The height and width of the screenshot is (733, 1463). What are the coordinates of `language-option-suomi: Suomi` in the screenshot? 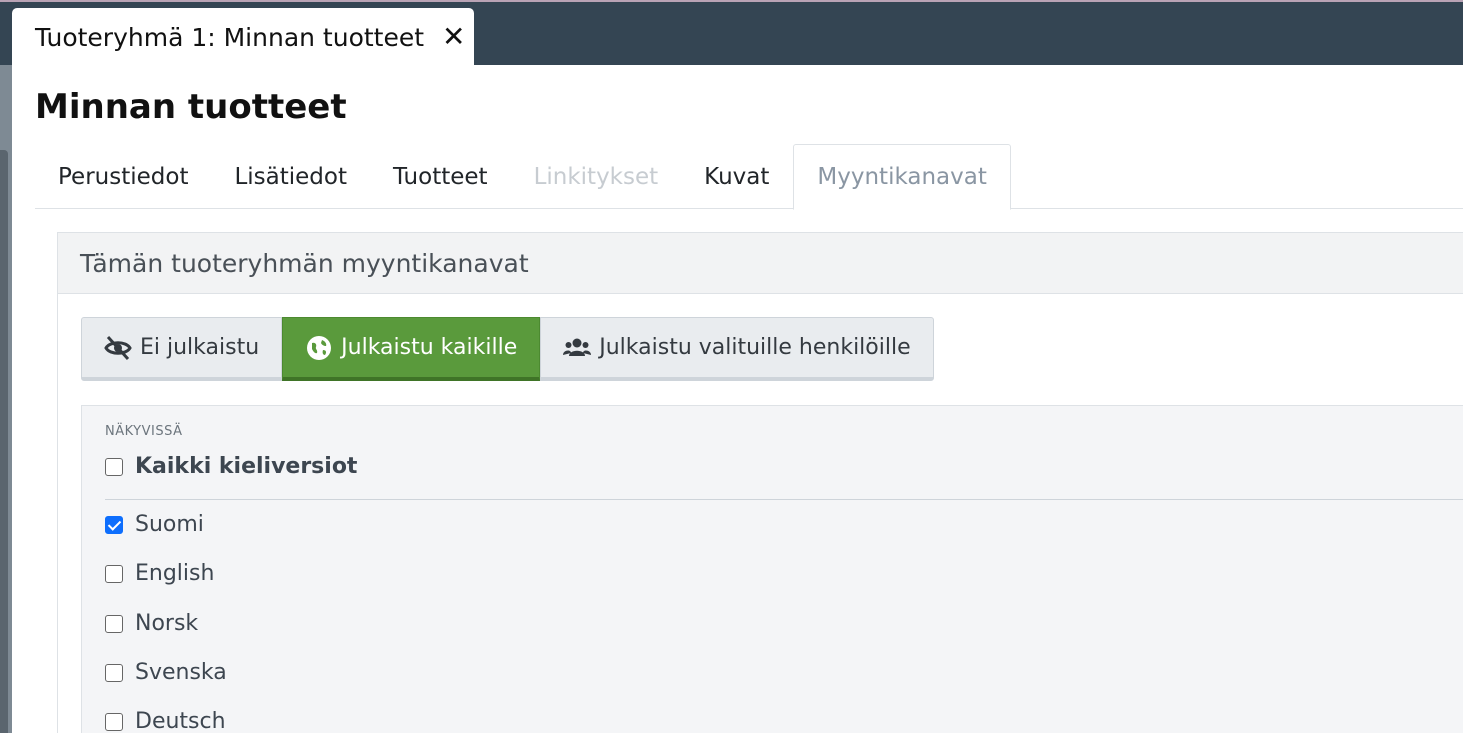 It's located at (154, 524).